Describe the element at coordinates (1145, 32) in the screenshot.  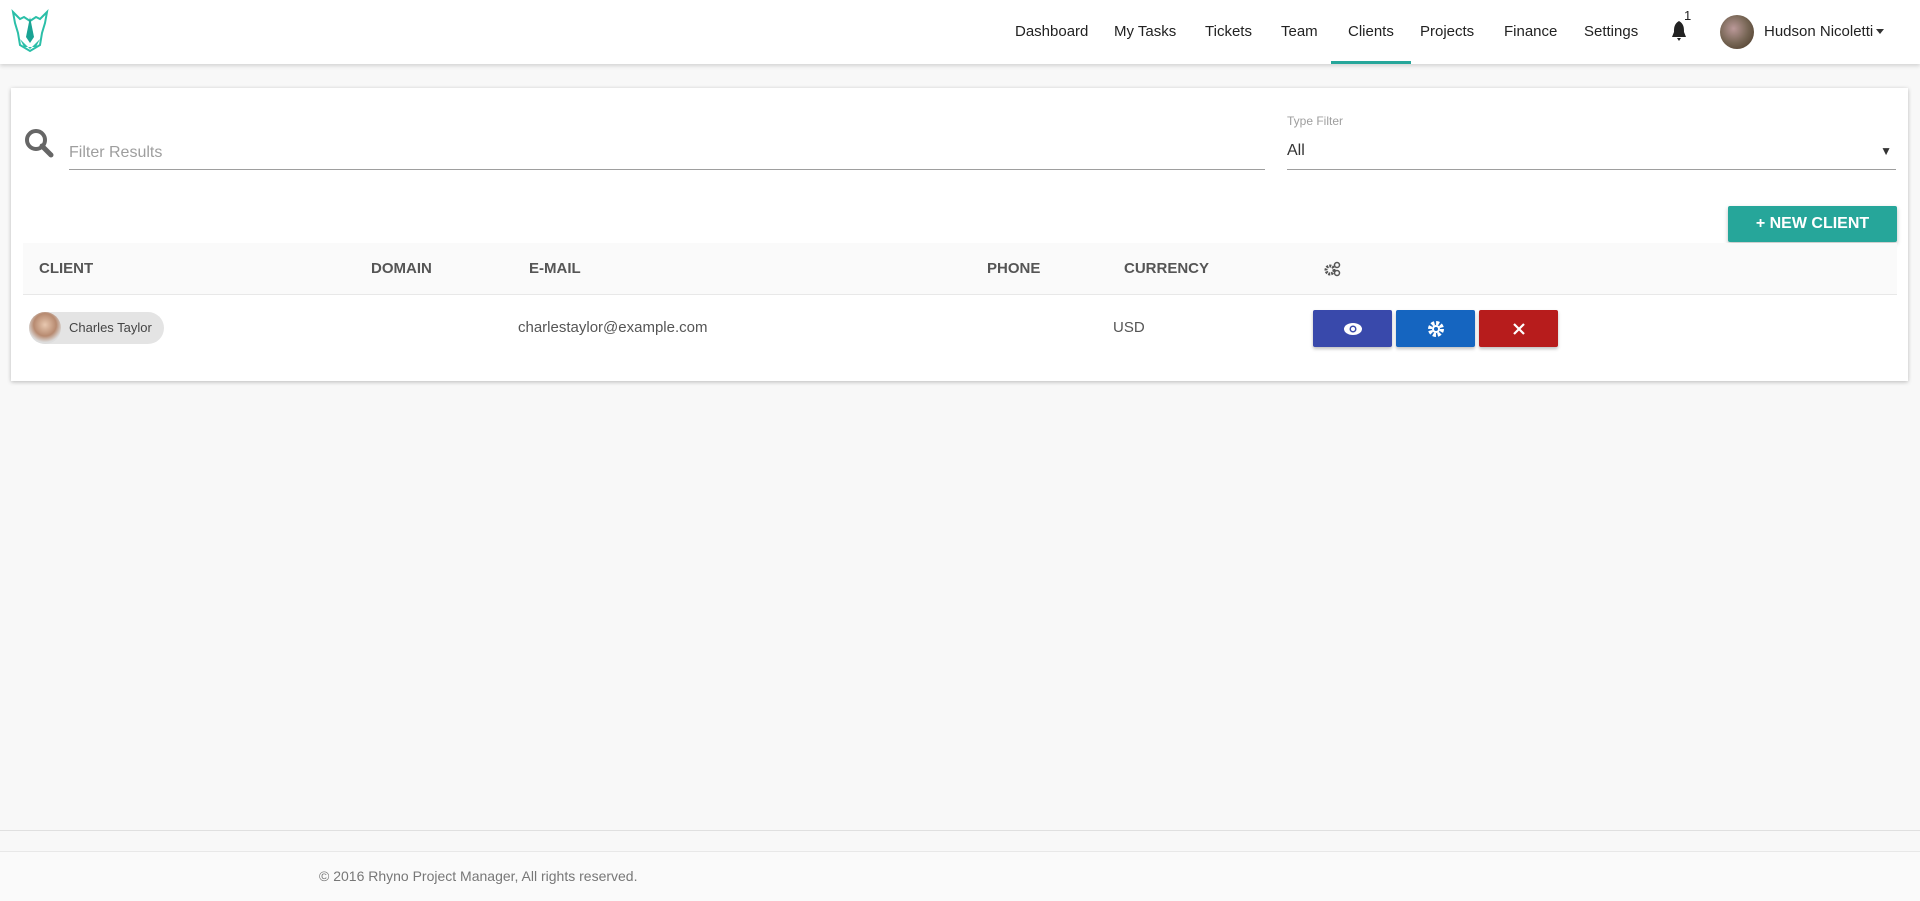
I see `nav-my-tasks: My Tasks` at that location.